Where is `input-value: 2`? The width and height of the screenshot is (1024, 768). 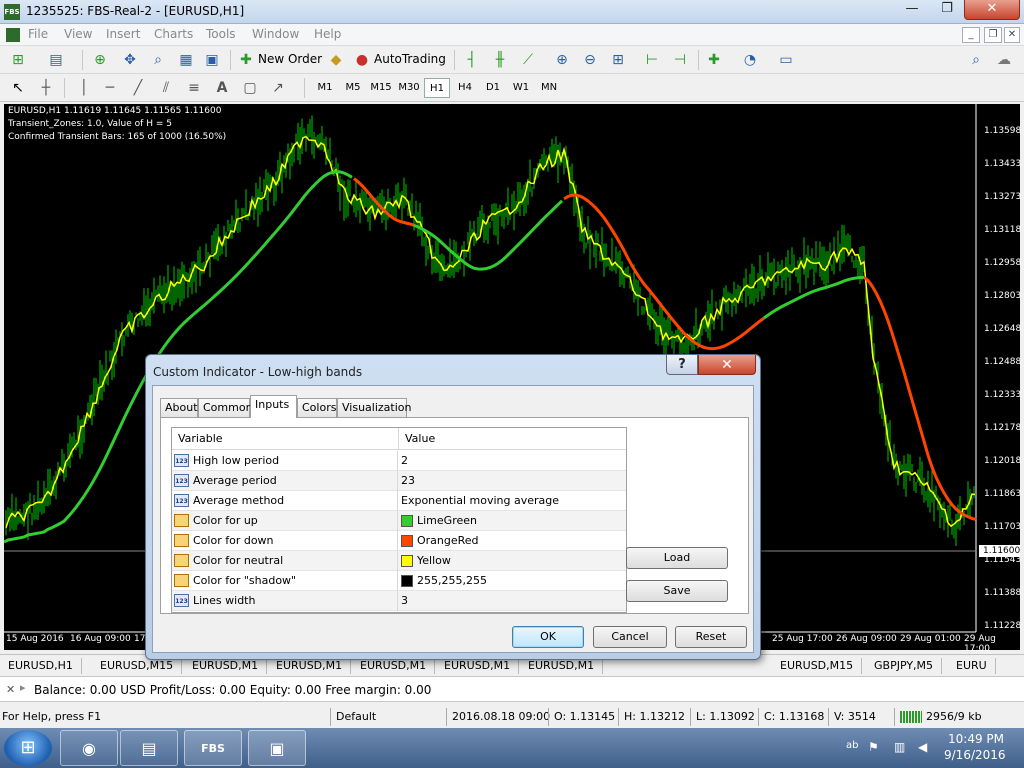 input-value: 2 is located at coordinates (404, 460).